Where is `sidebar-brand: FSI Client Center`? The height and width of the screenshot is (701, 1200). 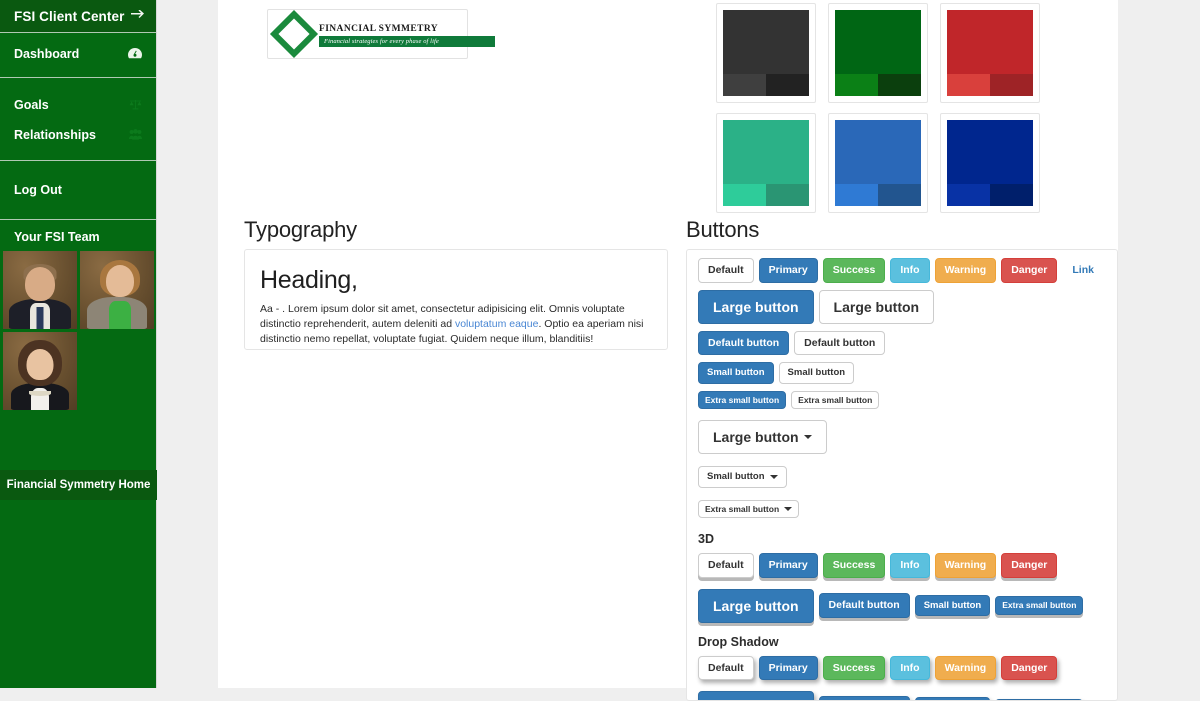 sidebar-brand: FSI Client Center is located at coordinates (78, 16).